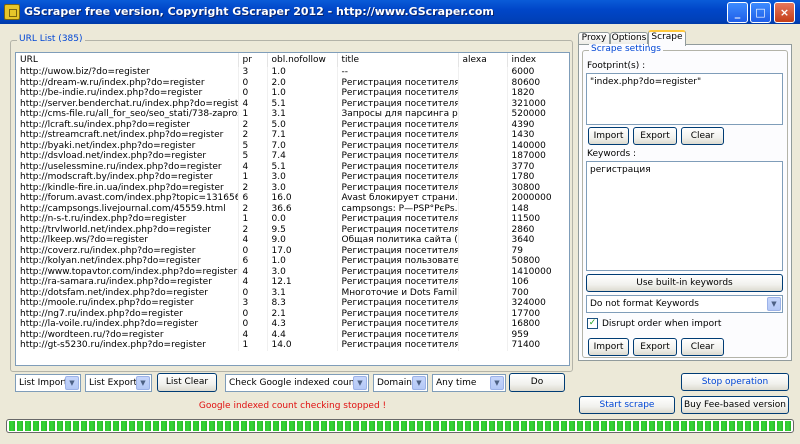 The height and width of the screenshot is (444, 800). I want to click on url-cell: http://wordteen.ru/?do=register, so click(127, 334).